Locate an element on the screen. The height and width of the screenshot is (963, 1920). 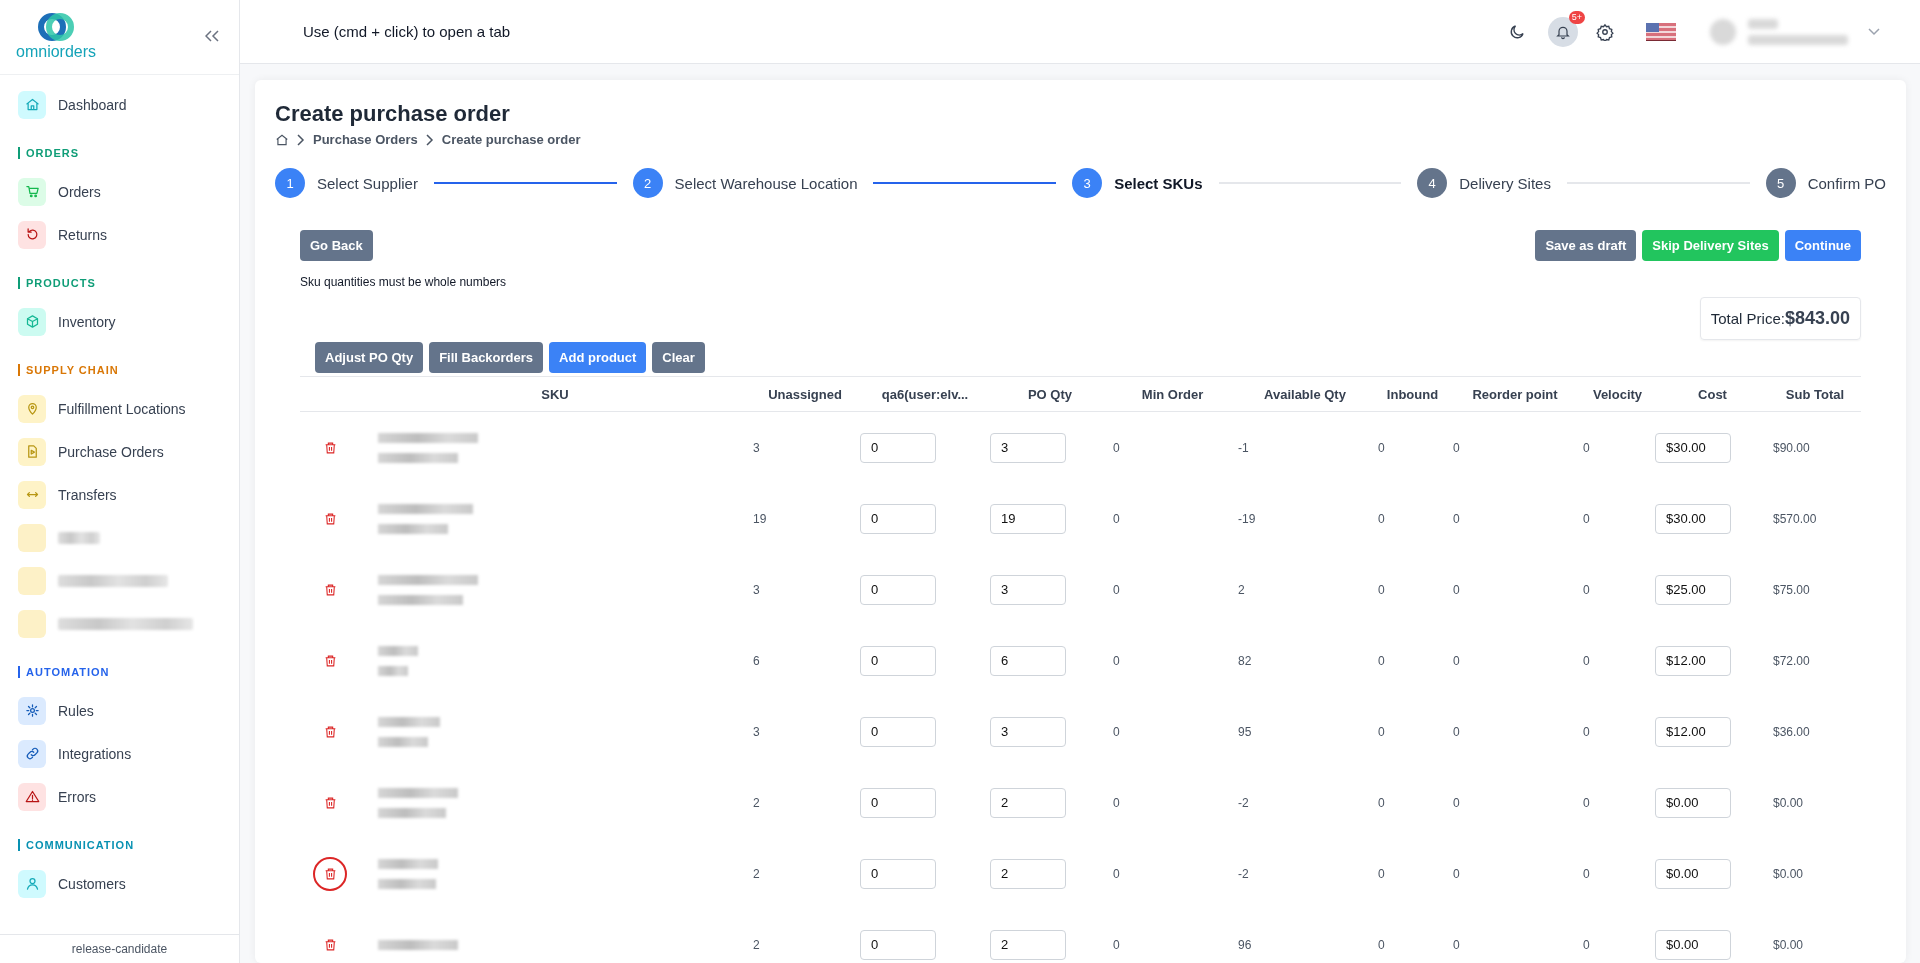
input-field: $25.00 is located at coordinates (1693, 589).